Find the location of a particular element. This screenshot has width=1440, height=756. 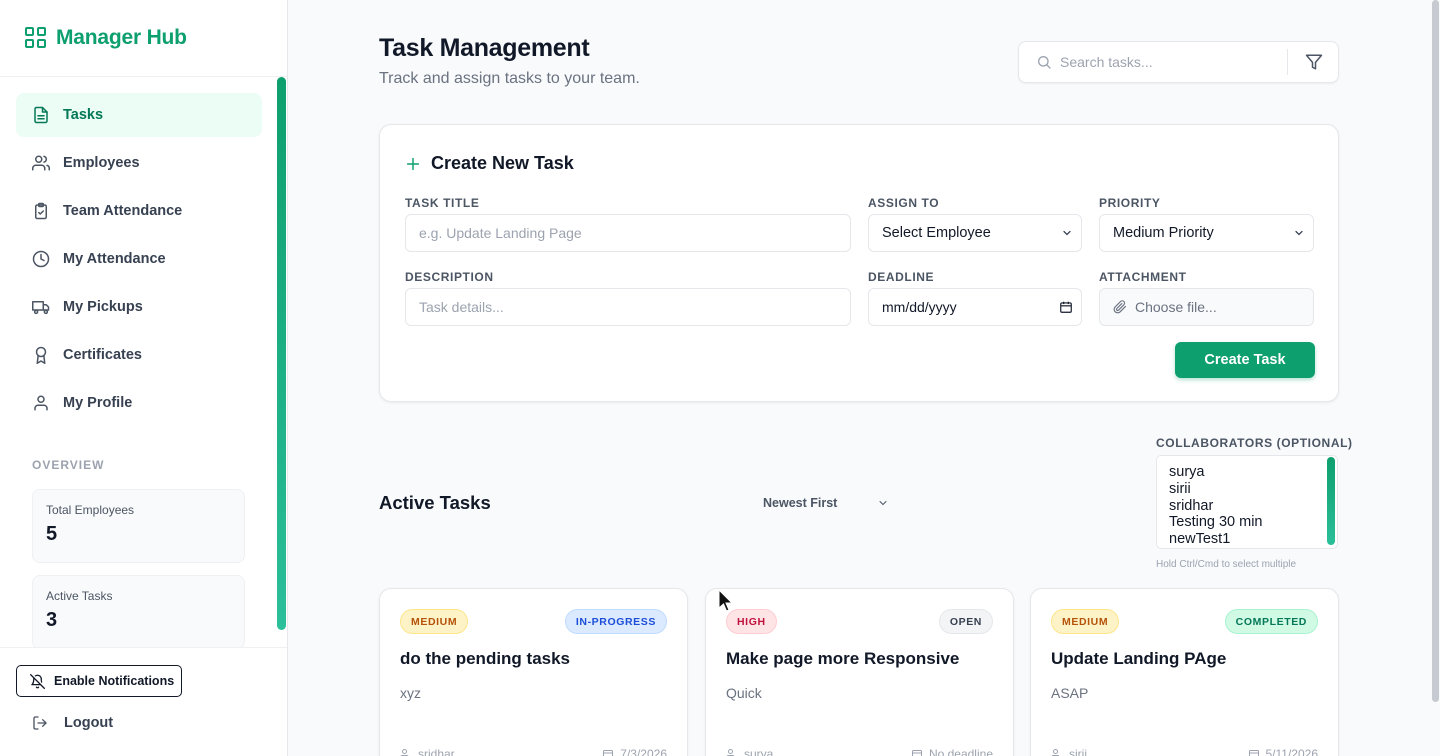

sort-value: Newest First is located at coordinates (800, 503).